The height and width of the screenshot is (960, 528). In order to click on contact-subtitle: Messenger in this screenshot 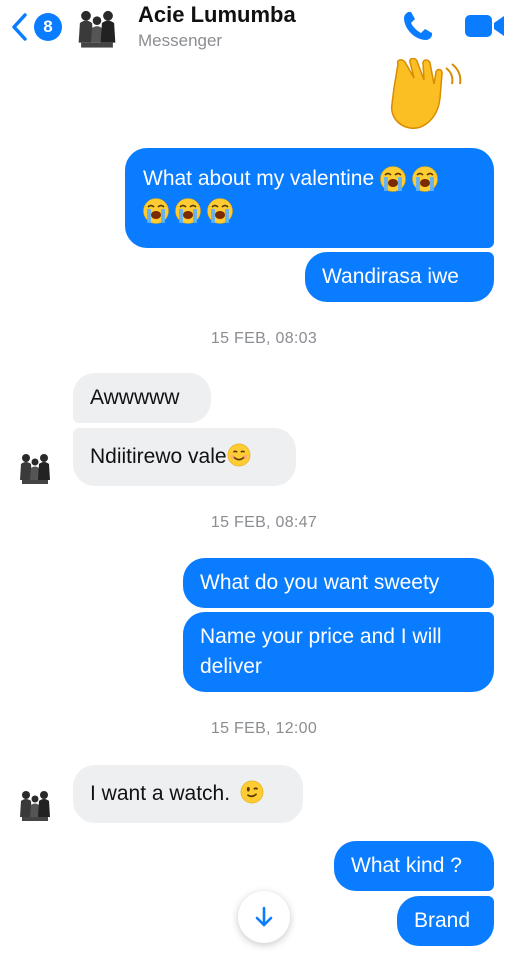, I will do `click(180, 40)`.